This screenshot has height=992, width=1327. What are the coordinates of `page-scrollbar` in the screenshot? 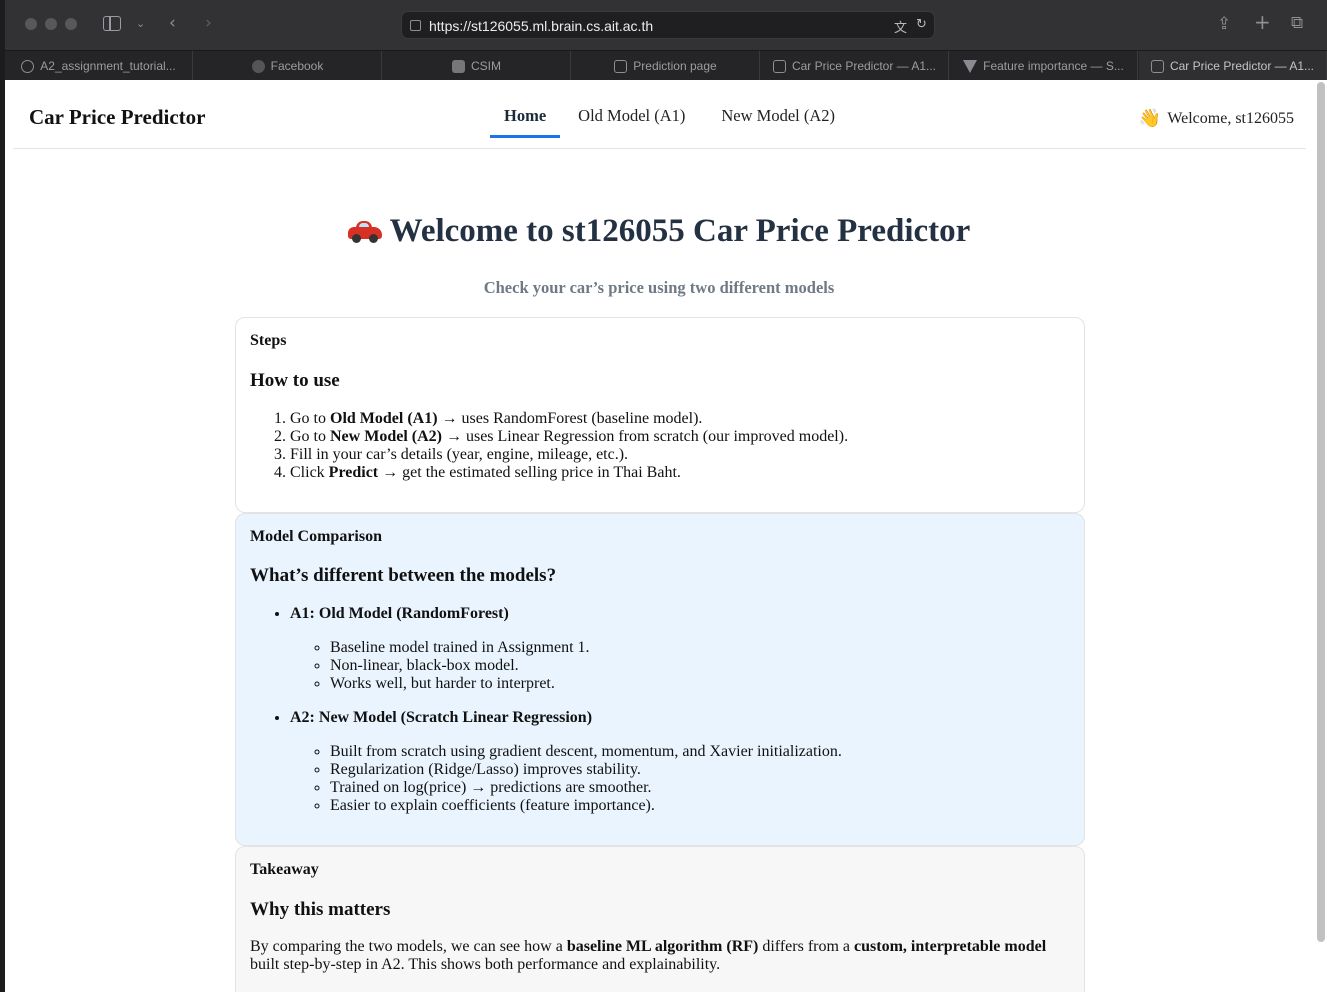 It's located at (1321, 512).